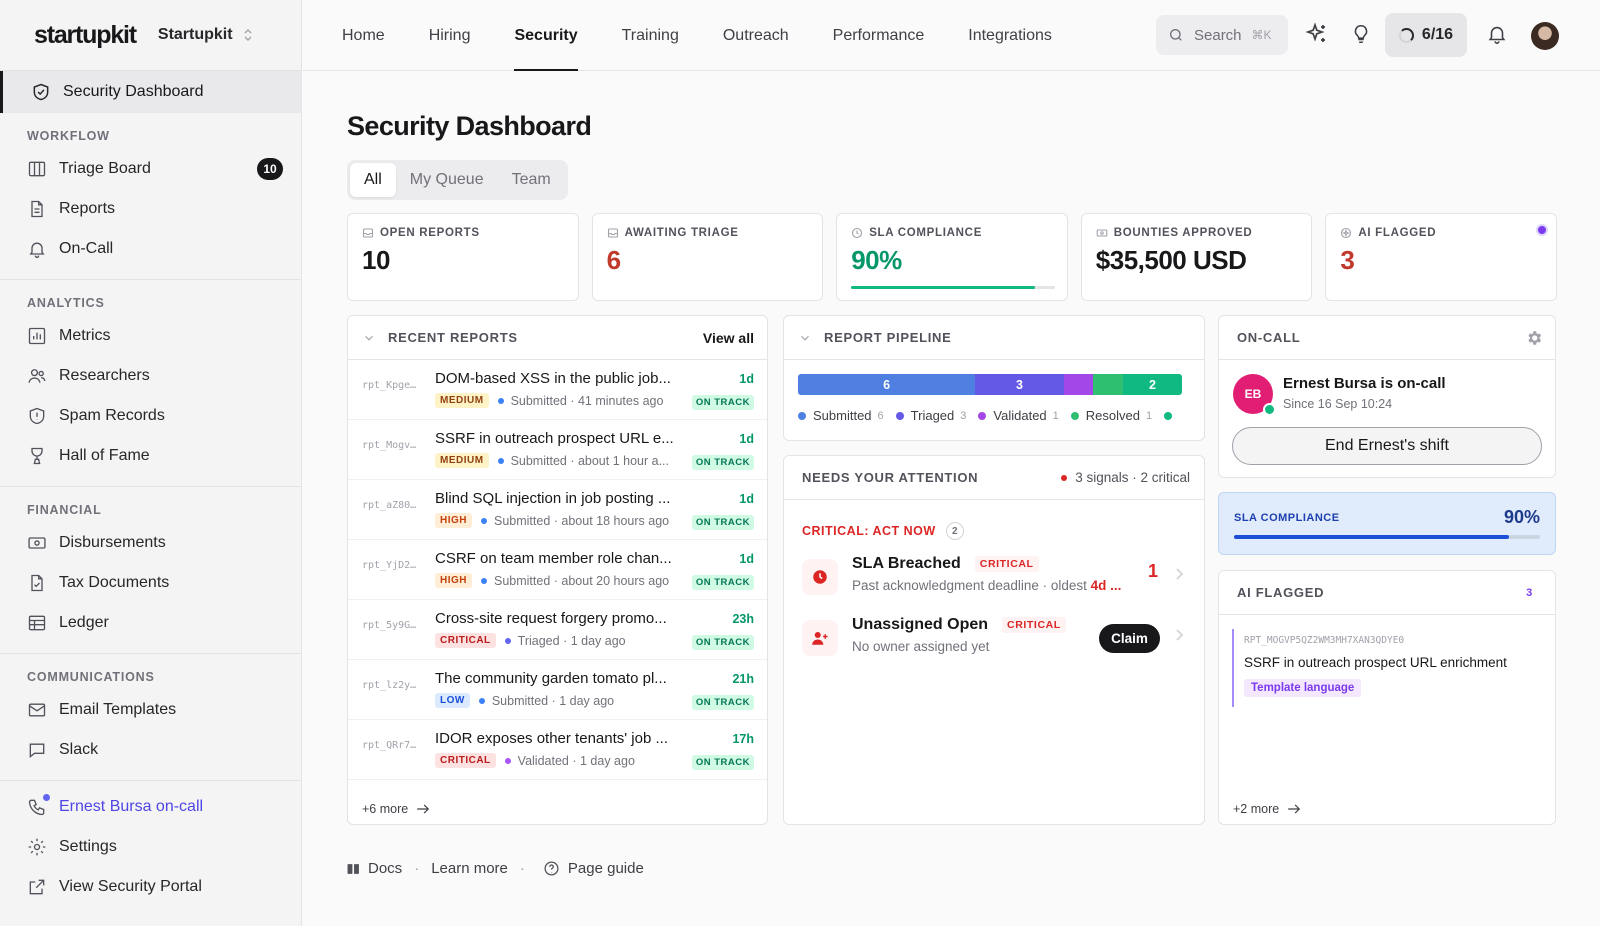 This screenshot has width=1600, height=926. What do you see at coordinates (150, 209) in the screenshot?
I see `sidebar-item-reports: Reports` at bounding box center [150, 209].